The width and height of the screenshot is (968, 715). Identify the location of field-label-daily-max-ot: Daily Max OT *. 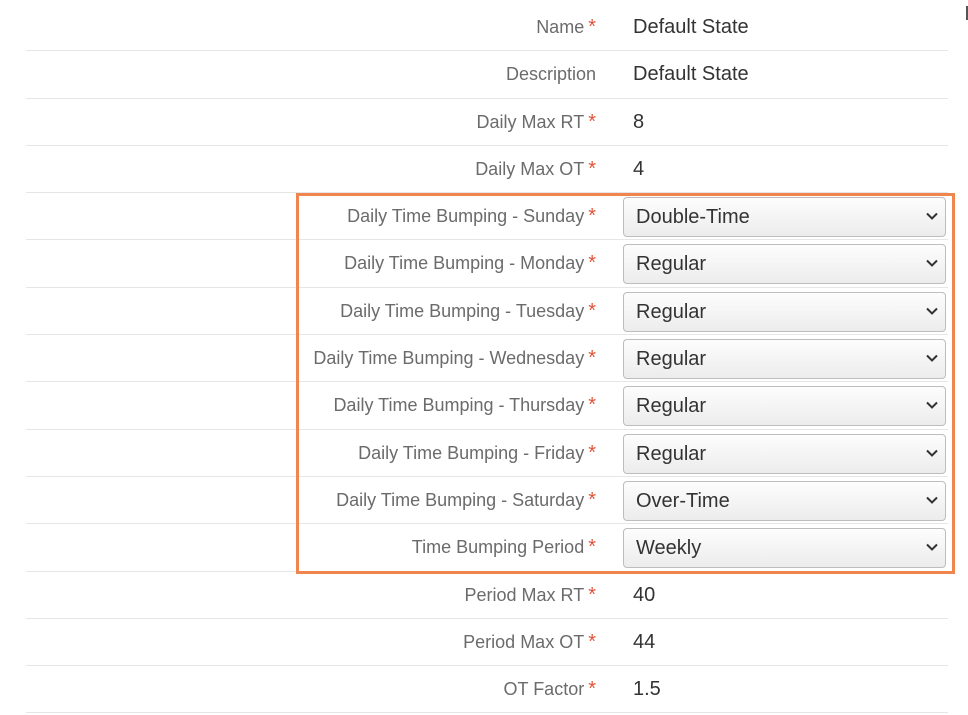
(535, 168).